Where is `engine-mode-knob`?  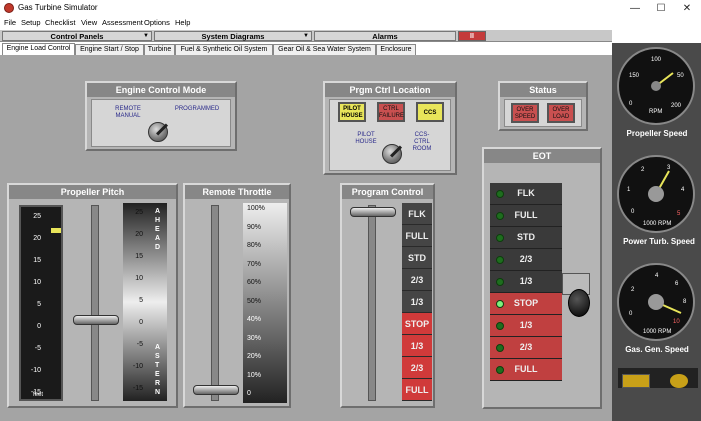
engine-mode-knob is located at coordinates (158, 132).